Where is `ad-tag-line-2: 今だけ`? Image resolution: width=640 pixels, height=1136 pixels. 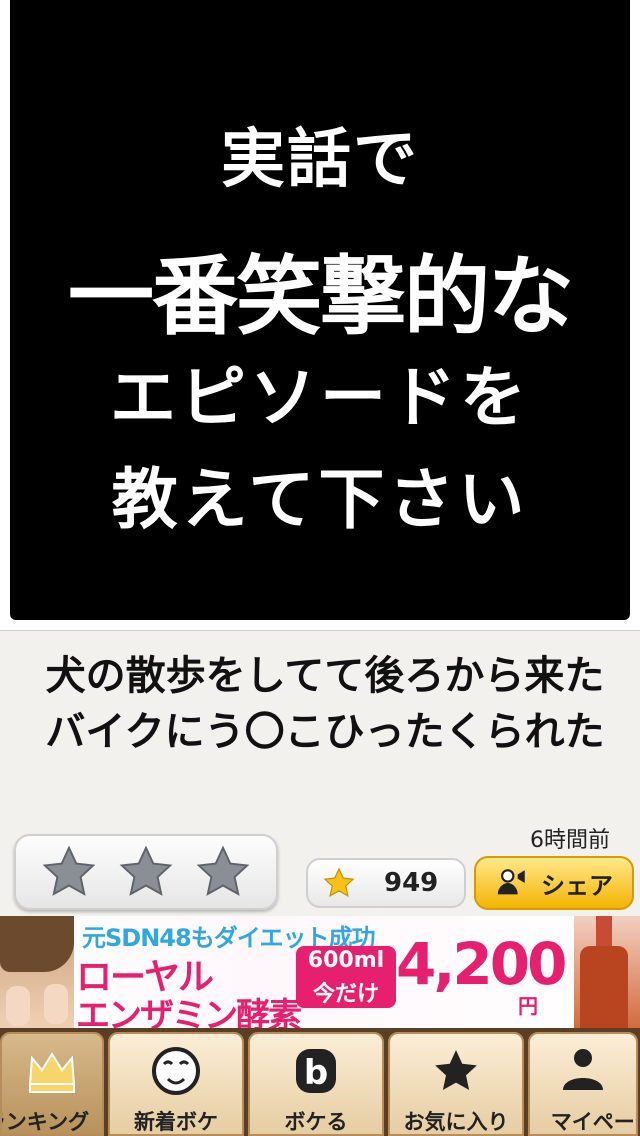 ad-tag-line-2: 今だけ is located at coordinates (345, 994).